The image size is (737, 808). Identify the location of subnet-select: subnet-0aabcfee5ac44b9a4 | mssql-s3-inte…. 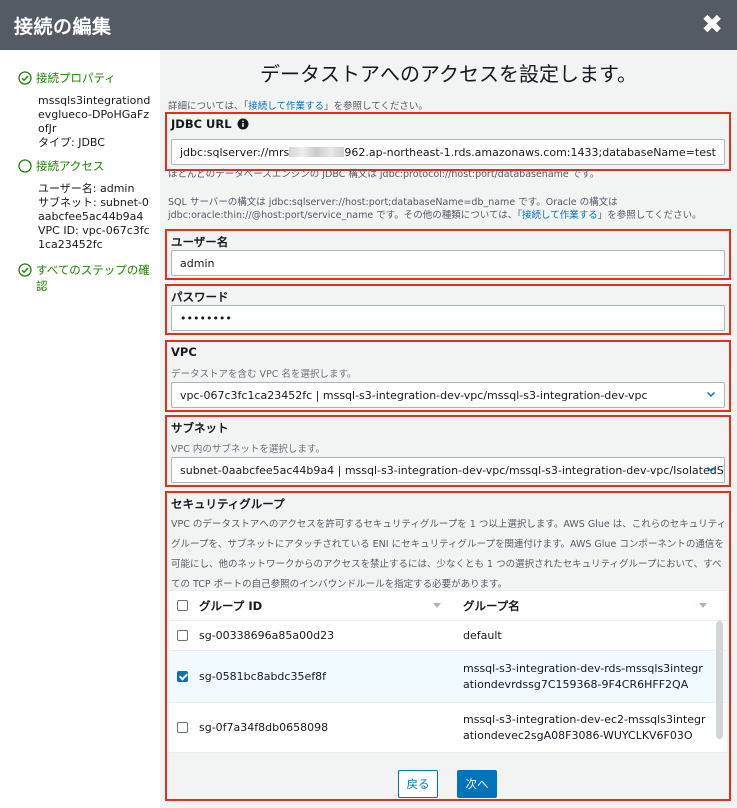
(448, 470).